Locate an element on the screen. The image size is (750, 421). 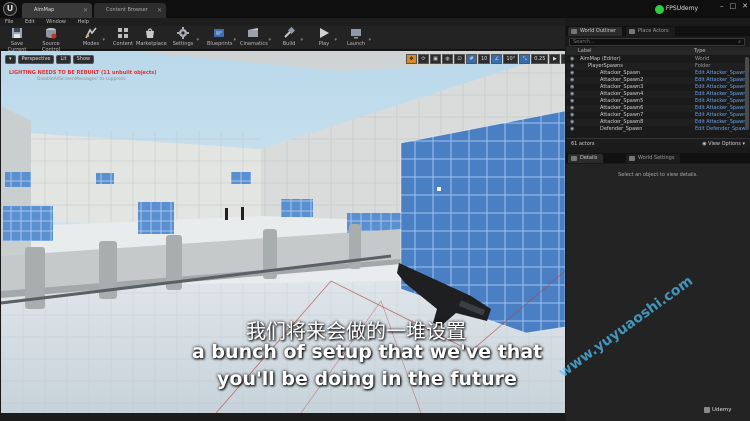
list-item: ◉ Attacker_Spawn6 Edit Attacker_Spawn is located at coordinates (658, 108).